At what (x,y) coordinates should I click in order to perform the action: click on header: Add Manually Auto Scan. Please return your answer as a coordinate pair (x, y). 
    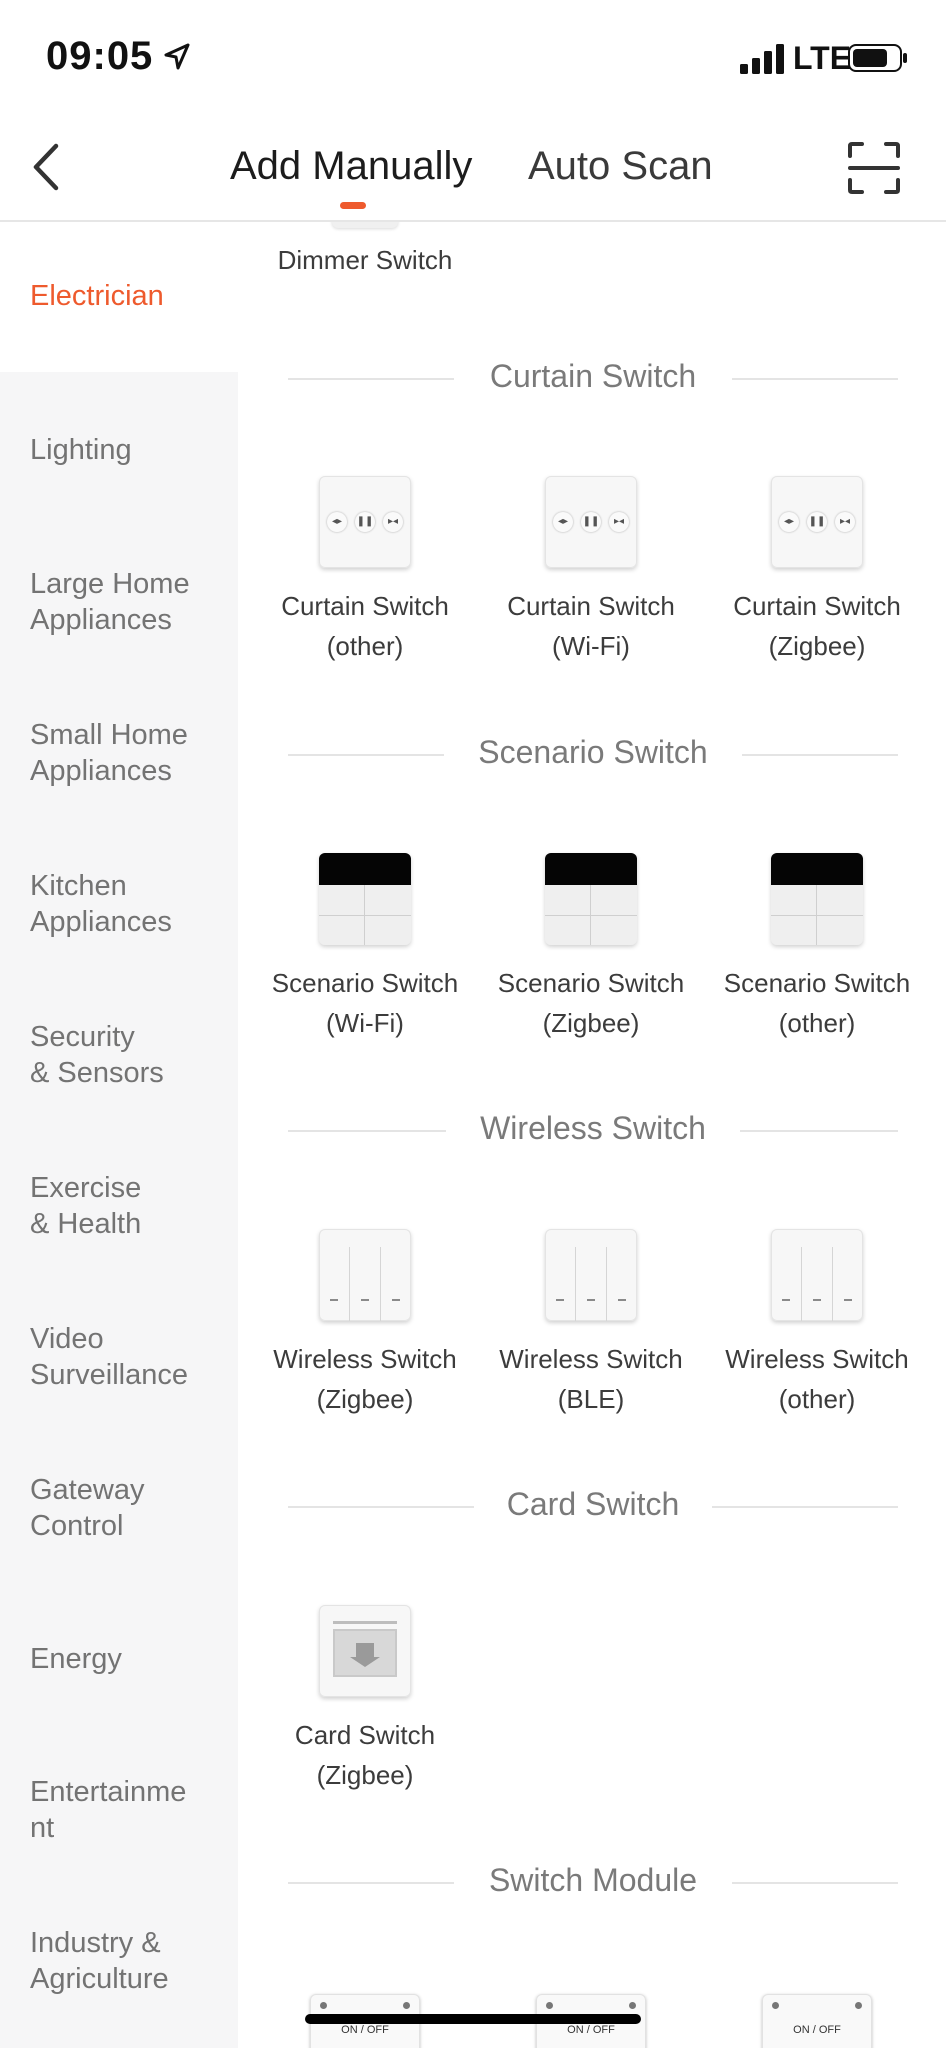
    Looking at the image, I should click on (473, 166).